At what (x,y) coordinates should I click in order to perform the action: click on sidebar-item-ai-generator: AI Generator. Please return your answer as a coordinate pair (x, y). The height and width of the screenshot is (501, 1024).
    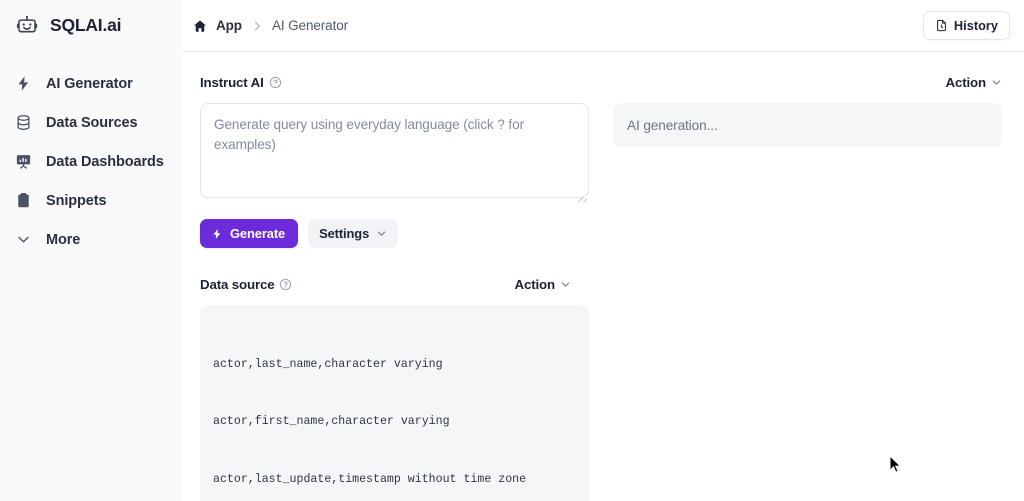
    Looking at the image, I should click on (91, 83).